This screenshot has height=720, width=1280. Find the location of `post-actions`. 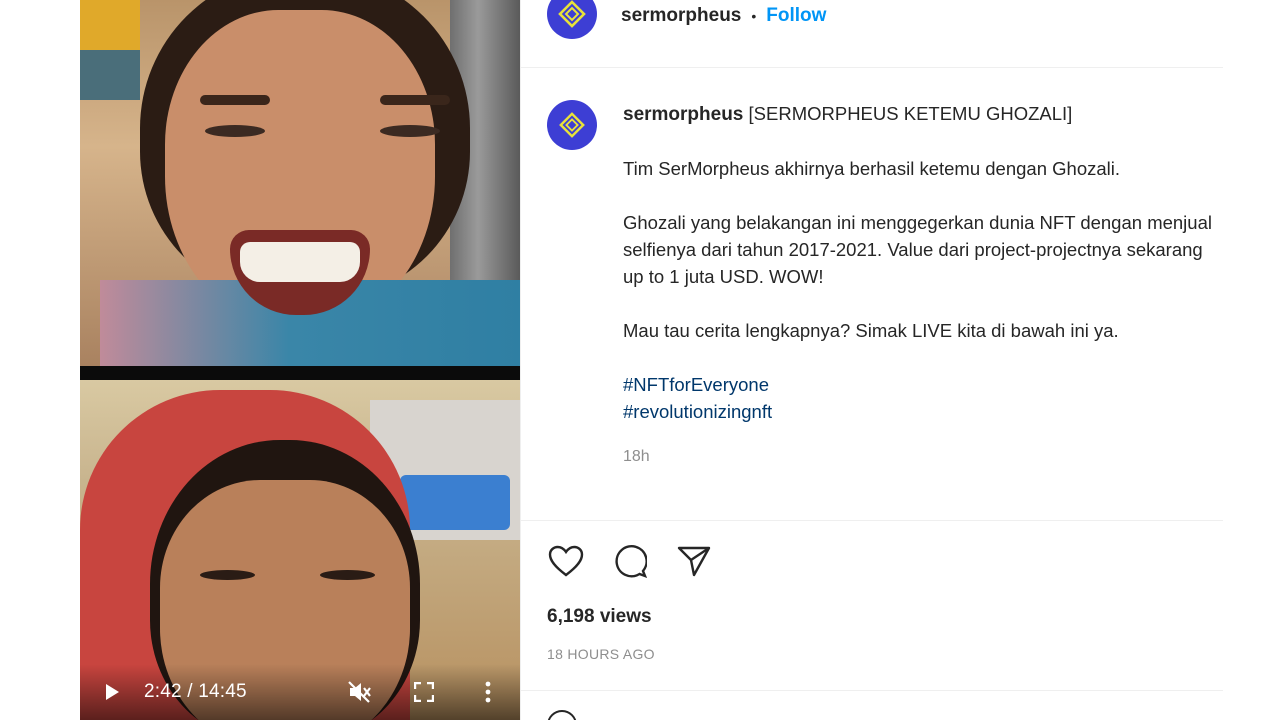

post-actions is located at coordinates (630, 561).